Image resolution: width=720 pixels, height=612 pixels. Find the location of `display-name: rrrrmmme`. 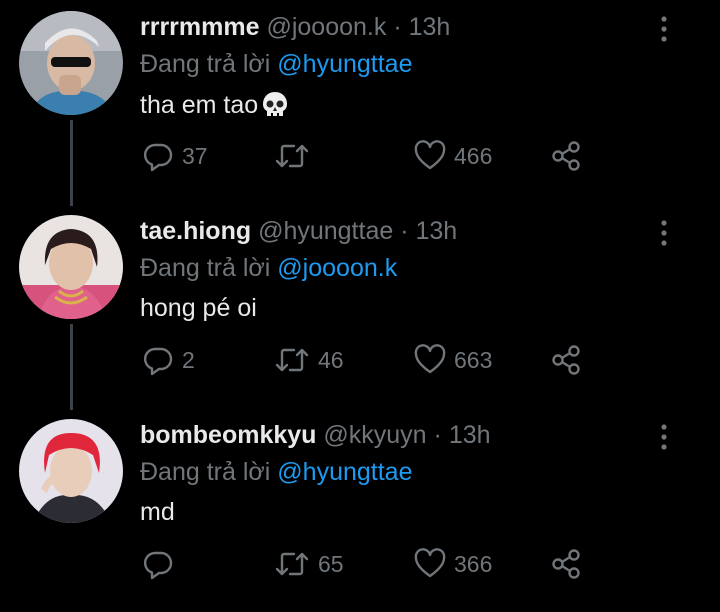

display-name: rrrrmmme is located at coordinates (200, 27).